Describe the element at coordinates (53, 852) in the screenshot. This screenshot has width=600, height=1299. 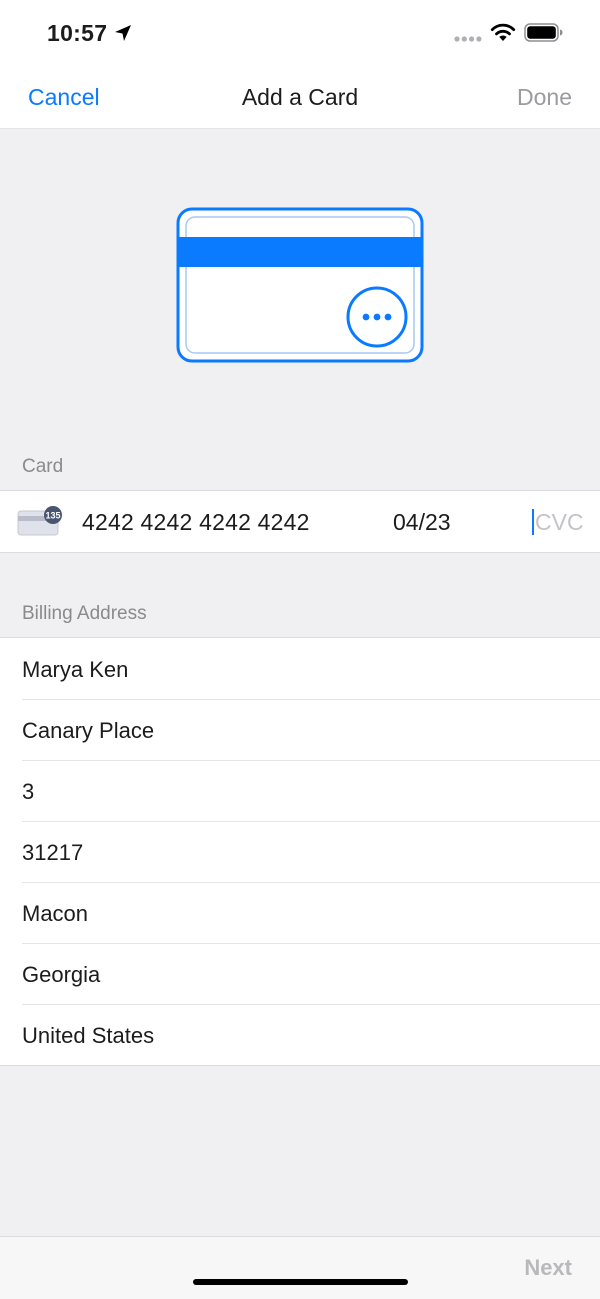
I see `postal-code-value: 31217` at that location.